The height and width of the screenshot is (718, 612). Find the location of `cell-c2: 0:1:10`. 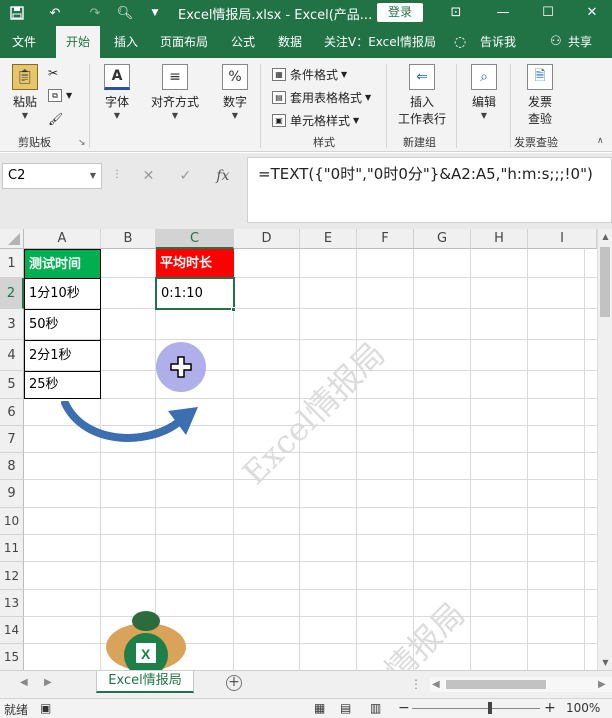

cell-c2: 0:1:10 is located at coordinates (195, 293).